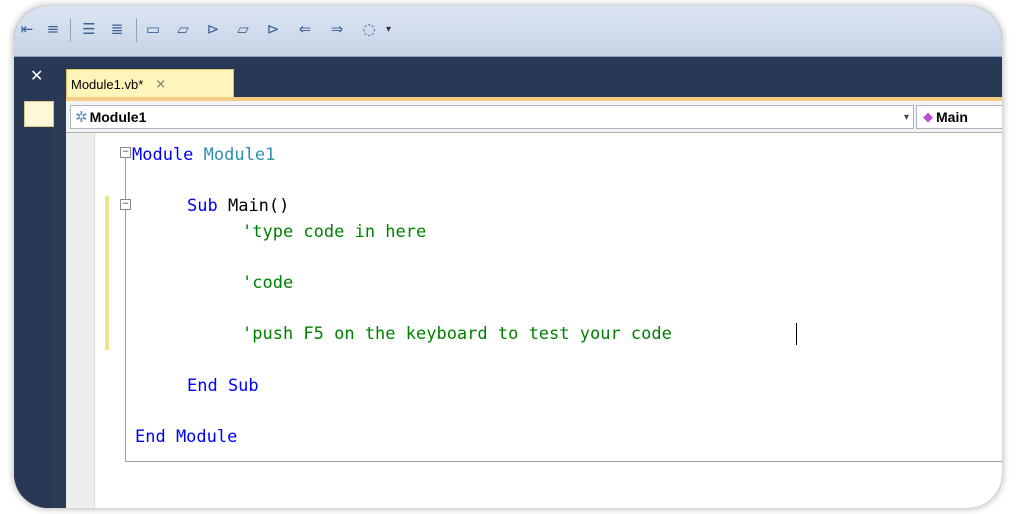  I want to click on chevron-down-icon: ▾, so click(906, 117).